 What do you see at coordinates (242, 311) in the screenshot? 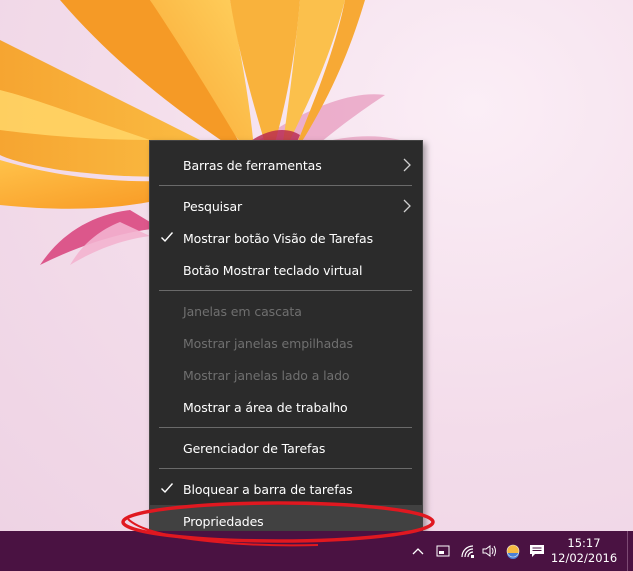
I see `menu-item-label: Janelas em cascata` at bounding box center [242, 311].